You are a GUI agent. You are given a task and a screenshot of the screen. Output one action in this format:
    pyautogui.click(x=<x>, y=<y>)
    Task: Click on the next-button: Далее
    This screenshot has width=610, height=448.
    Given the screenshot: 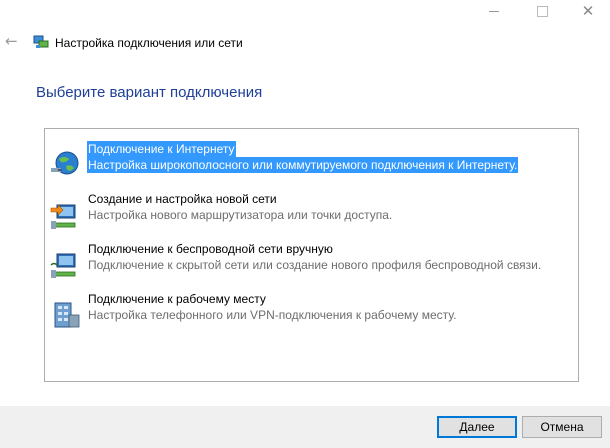 What is the action you would take?
    pyautogui.click(x=477, y=427)
    